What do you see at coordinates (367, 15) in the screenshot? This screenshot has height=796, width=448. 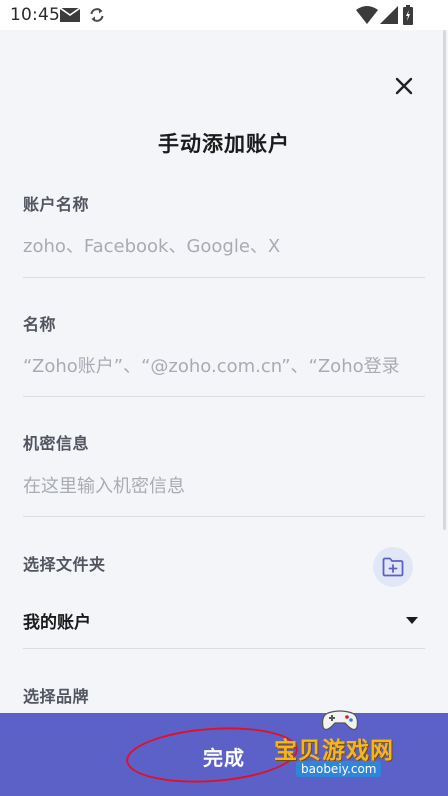 I see `wifi-icon` at bounding box center [367, 15].